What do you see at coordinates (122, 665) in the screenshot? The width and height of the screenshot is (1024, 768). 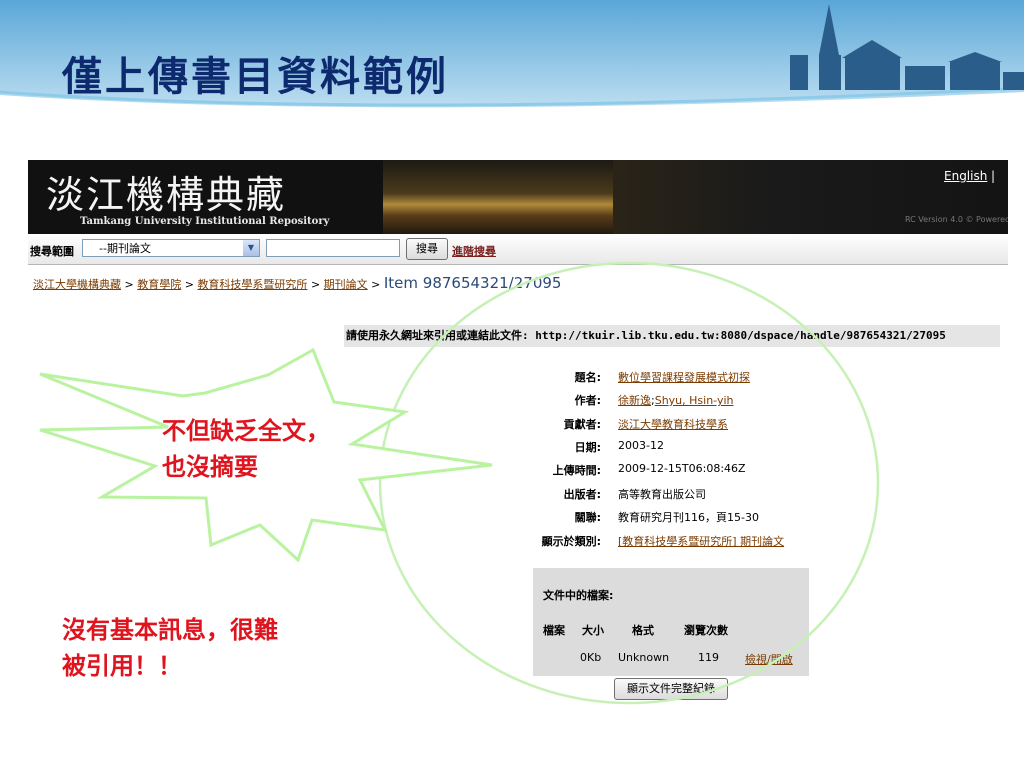 I see `bottom-note-line: 被引用！！` at bounding box center [122, 665].